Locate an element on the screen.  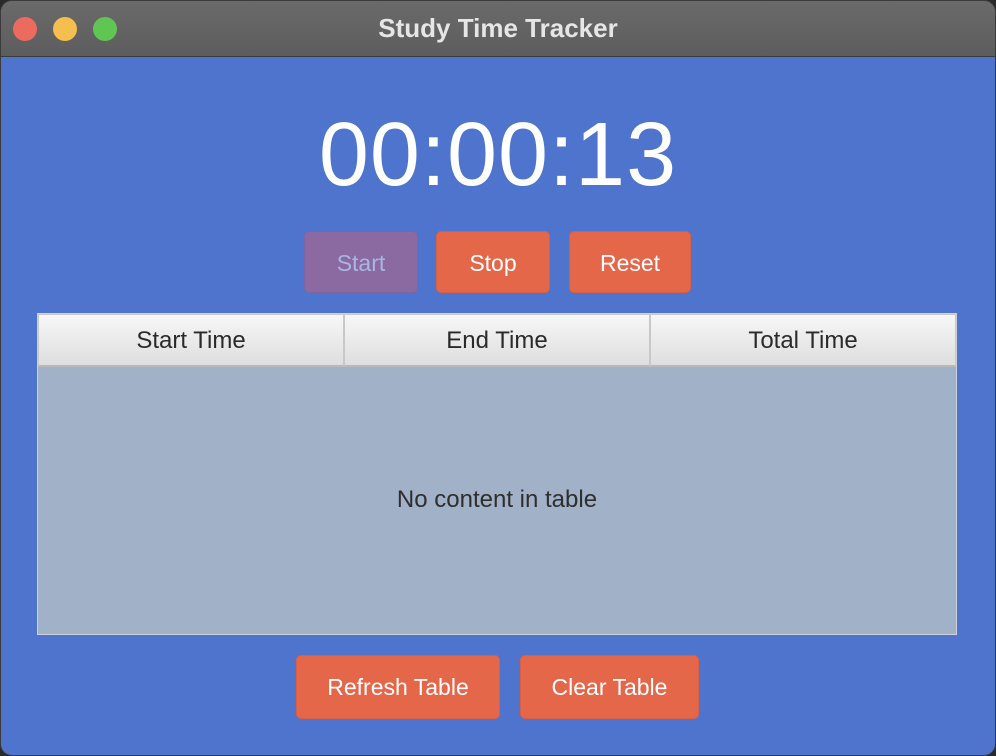
table-header: Start Time End Time Total Time is located at coordinates (497, 340).